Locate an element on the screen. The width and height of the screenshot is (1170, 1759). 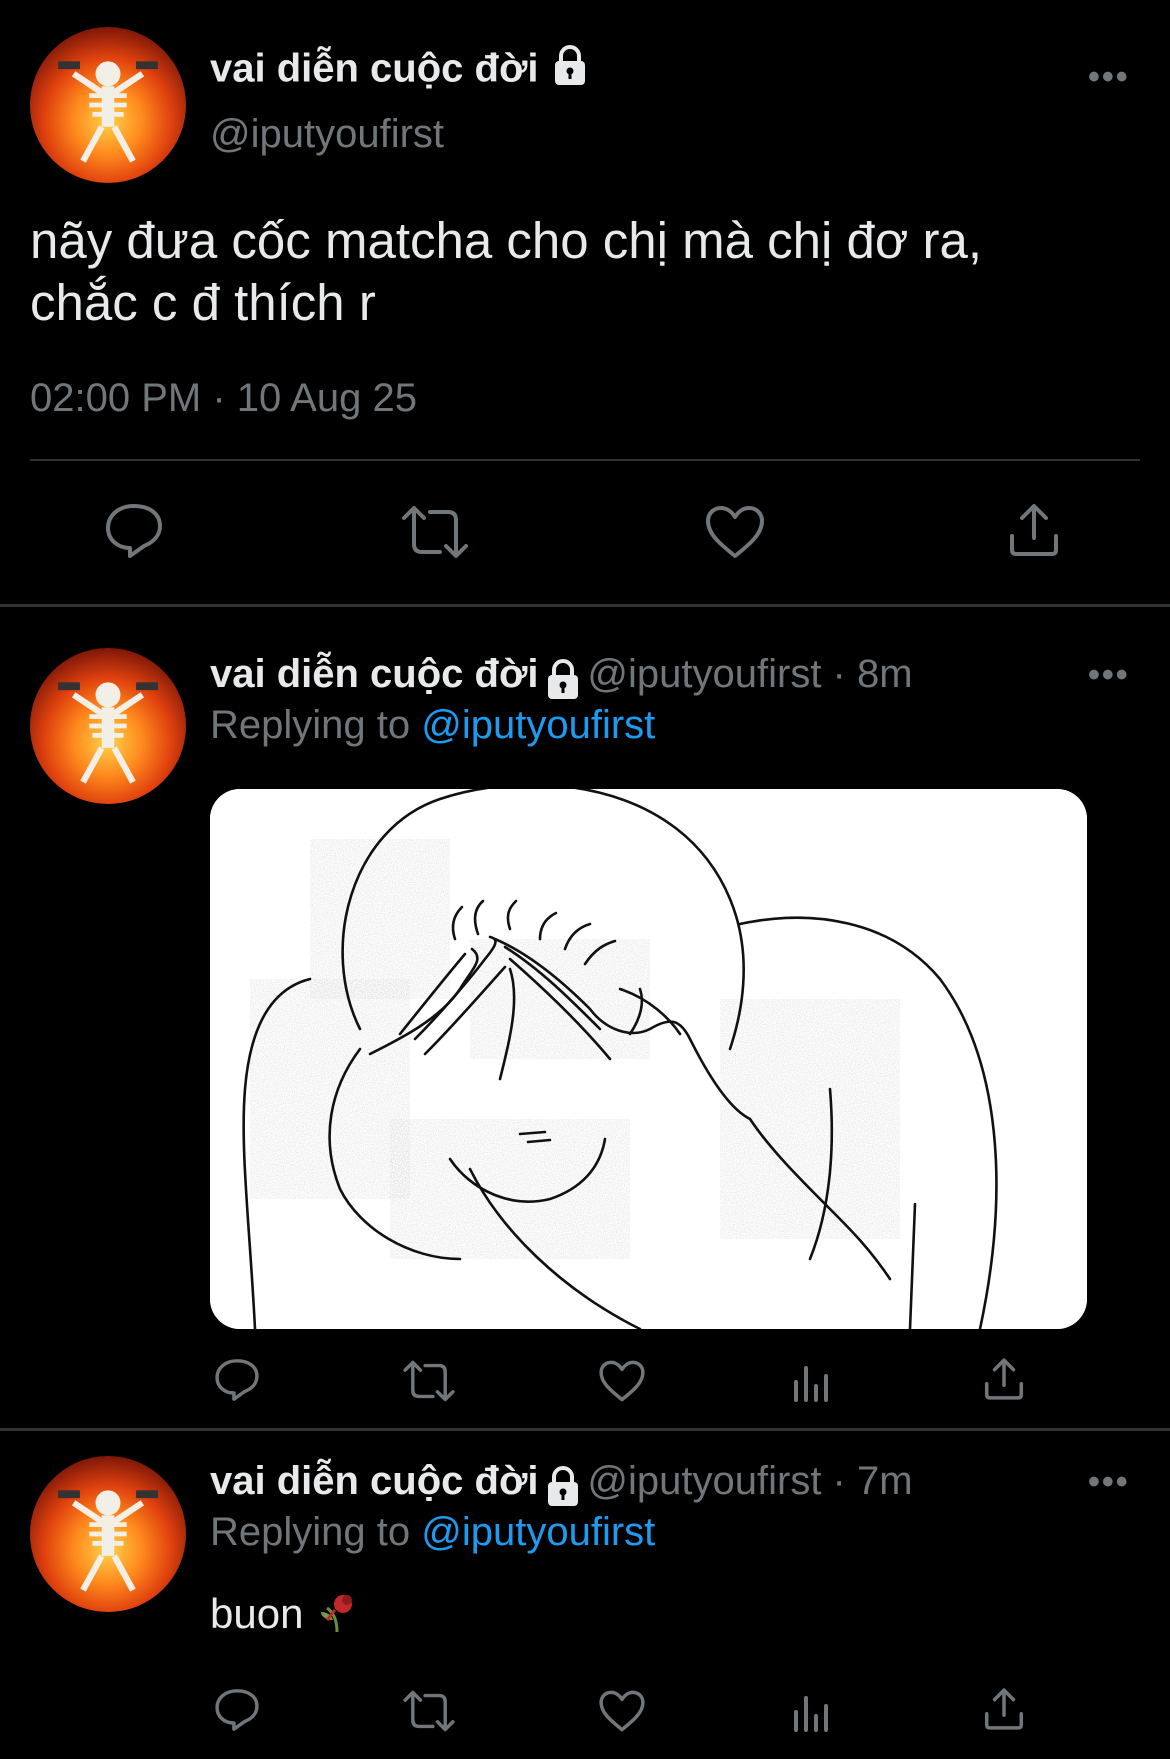
handle-time: @iputyoufirst · 8m is located at coordinates (749, 674).